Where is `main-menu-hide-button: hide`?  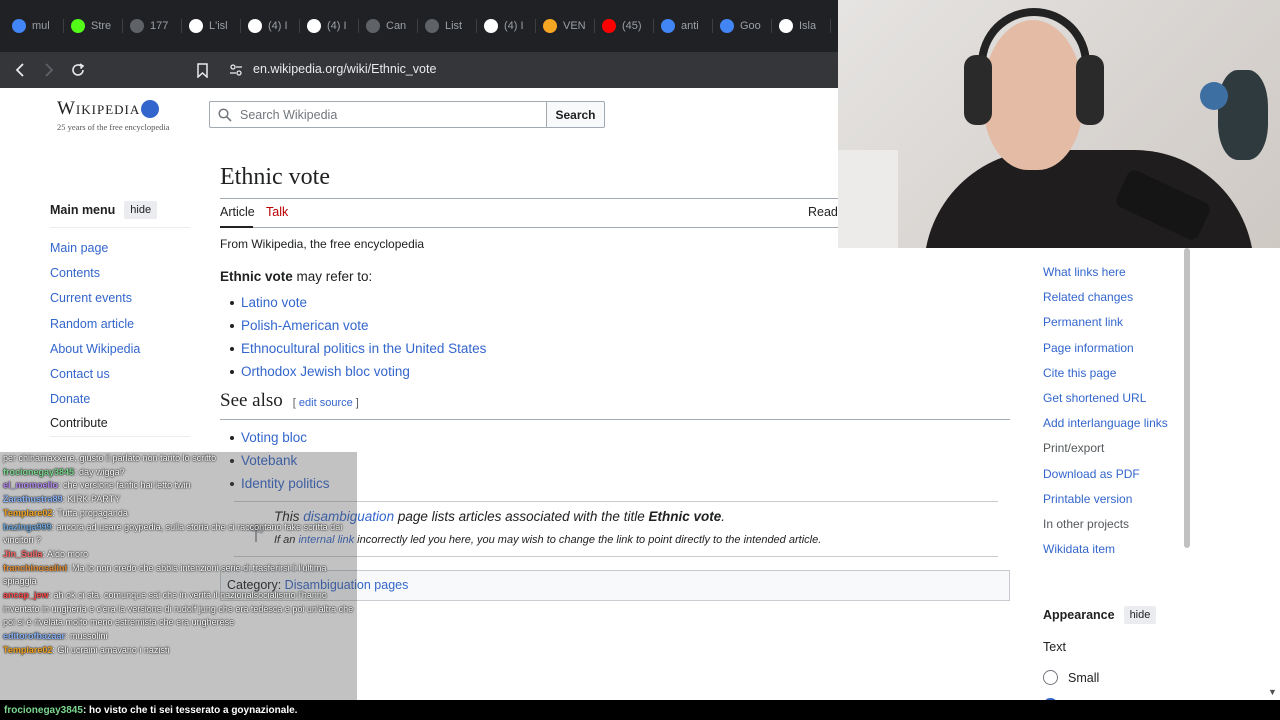
main-menu-hide-button: hide is located at coordinates (141, 210).